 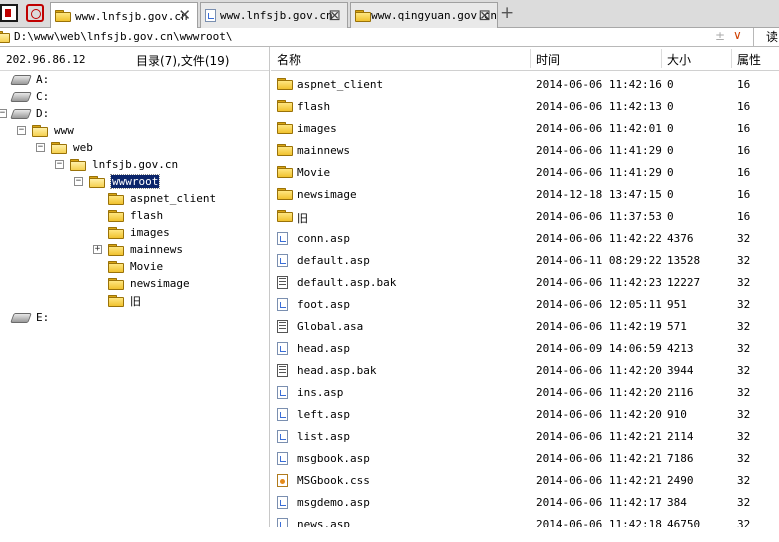 I want to click on tree-item-images: images, so click(x=139, y=232).